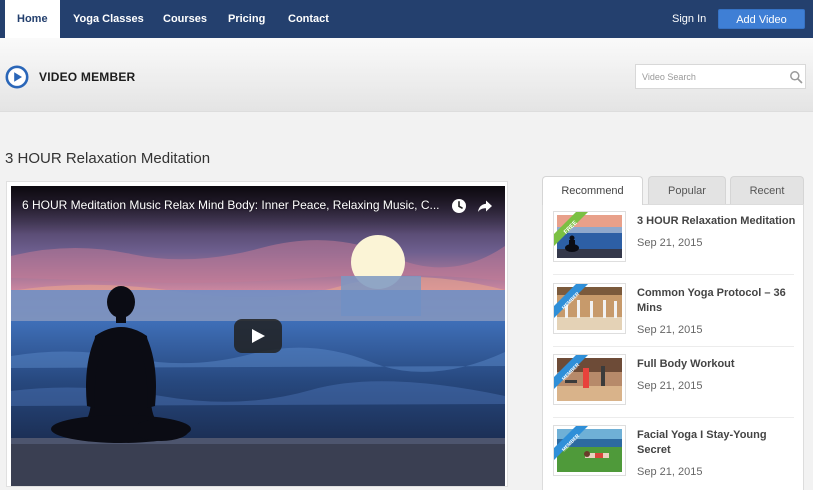 The width and height of the screenshot is (813, 490). What do you see at coordinates (459, 206) in the screenshot?
I see `clock-icon` at bounding box center [459, 206].